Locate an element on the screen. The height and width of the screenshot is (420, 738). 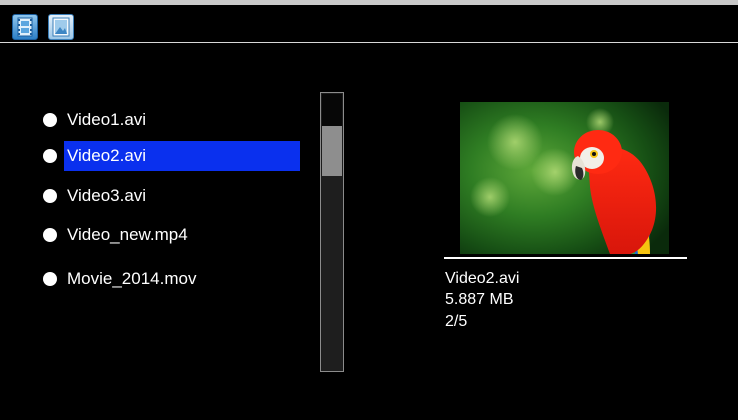
picture-icon is located at coordinates (61, 27).